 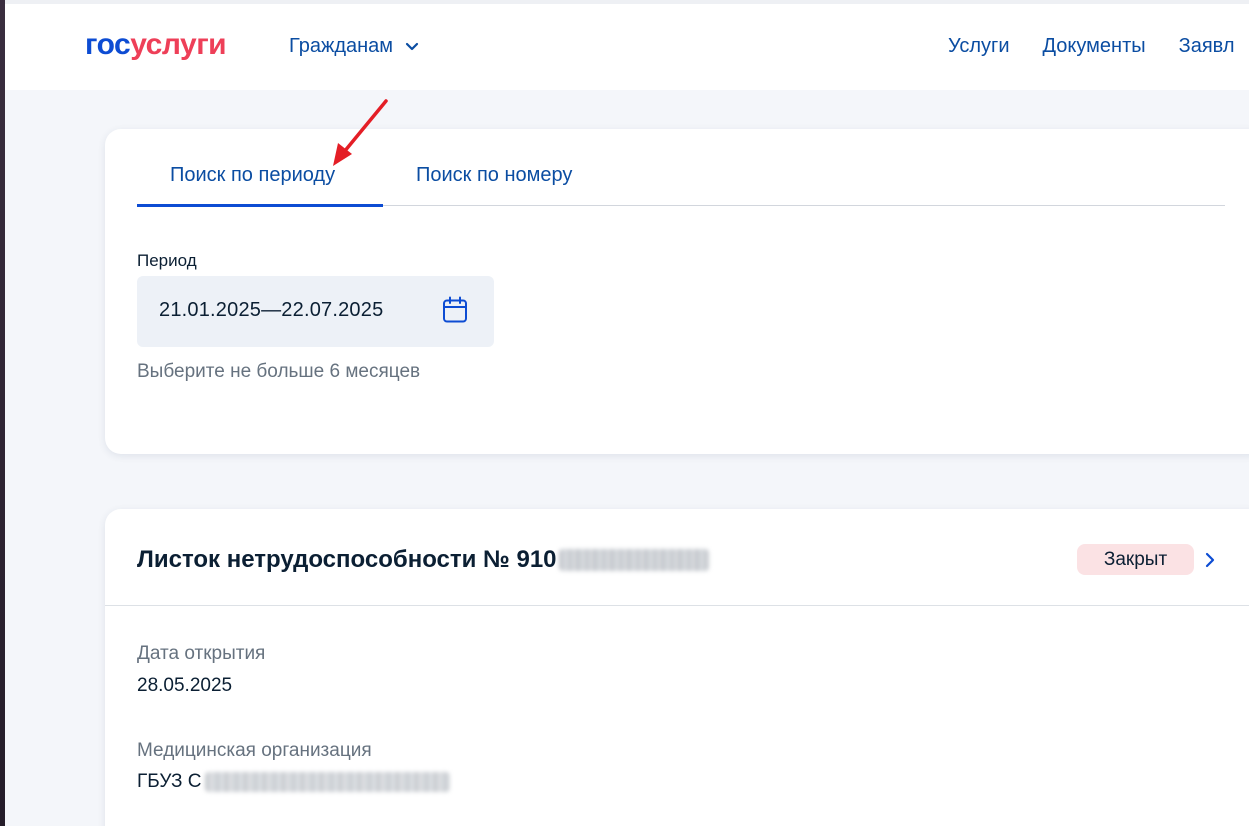 What do you see at coordinates (260, 205) in the screenshot?
I see `active-tab-indicator` at bounding box center [260, 205].